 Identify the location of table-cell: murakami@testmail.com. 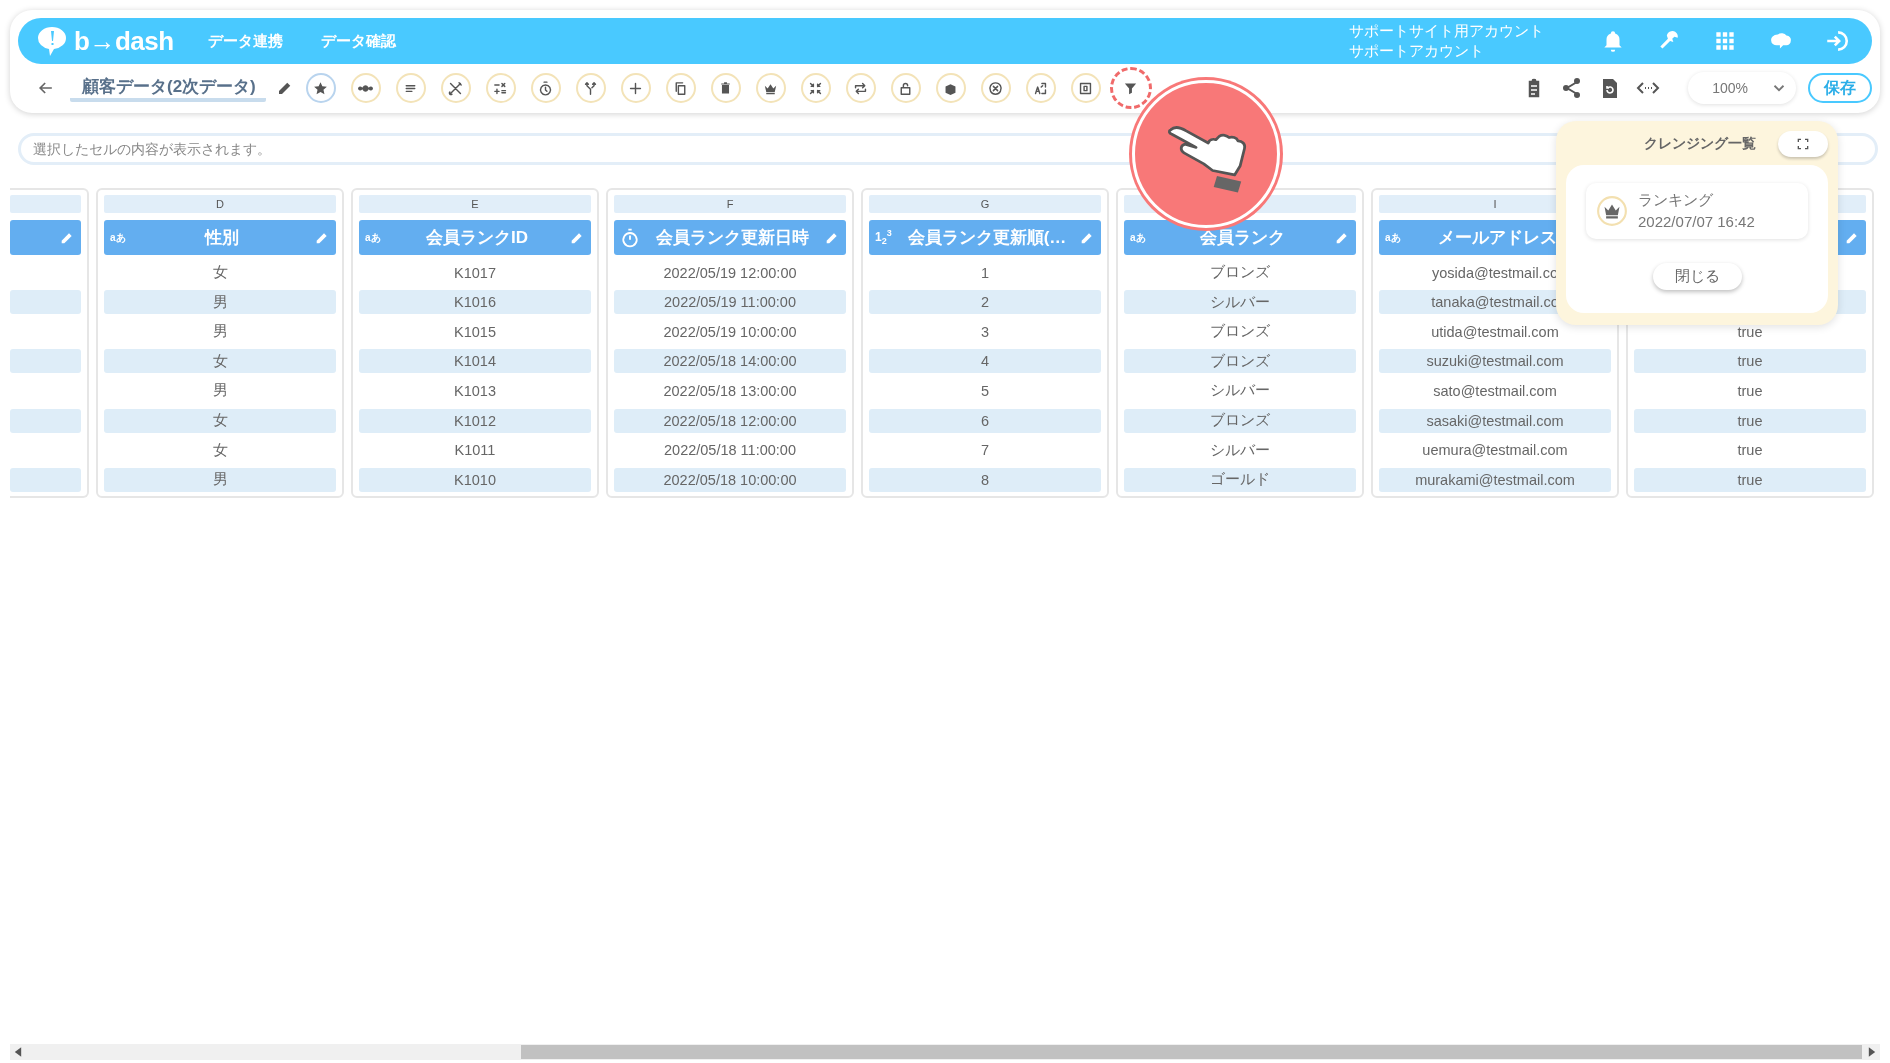
(1495, 479).